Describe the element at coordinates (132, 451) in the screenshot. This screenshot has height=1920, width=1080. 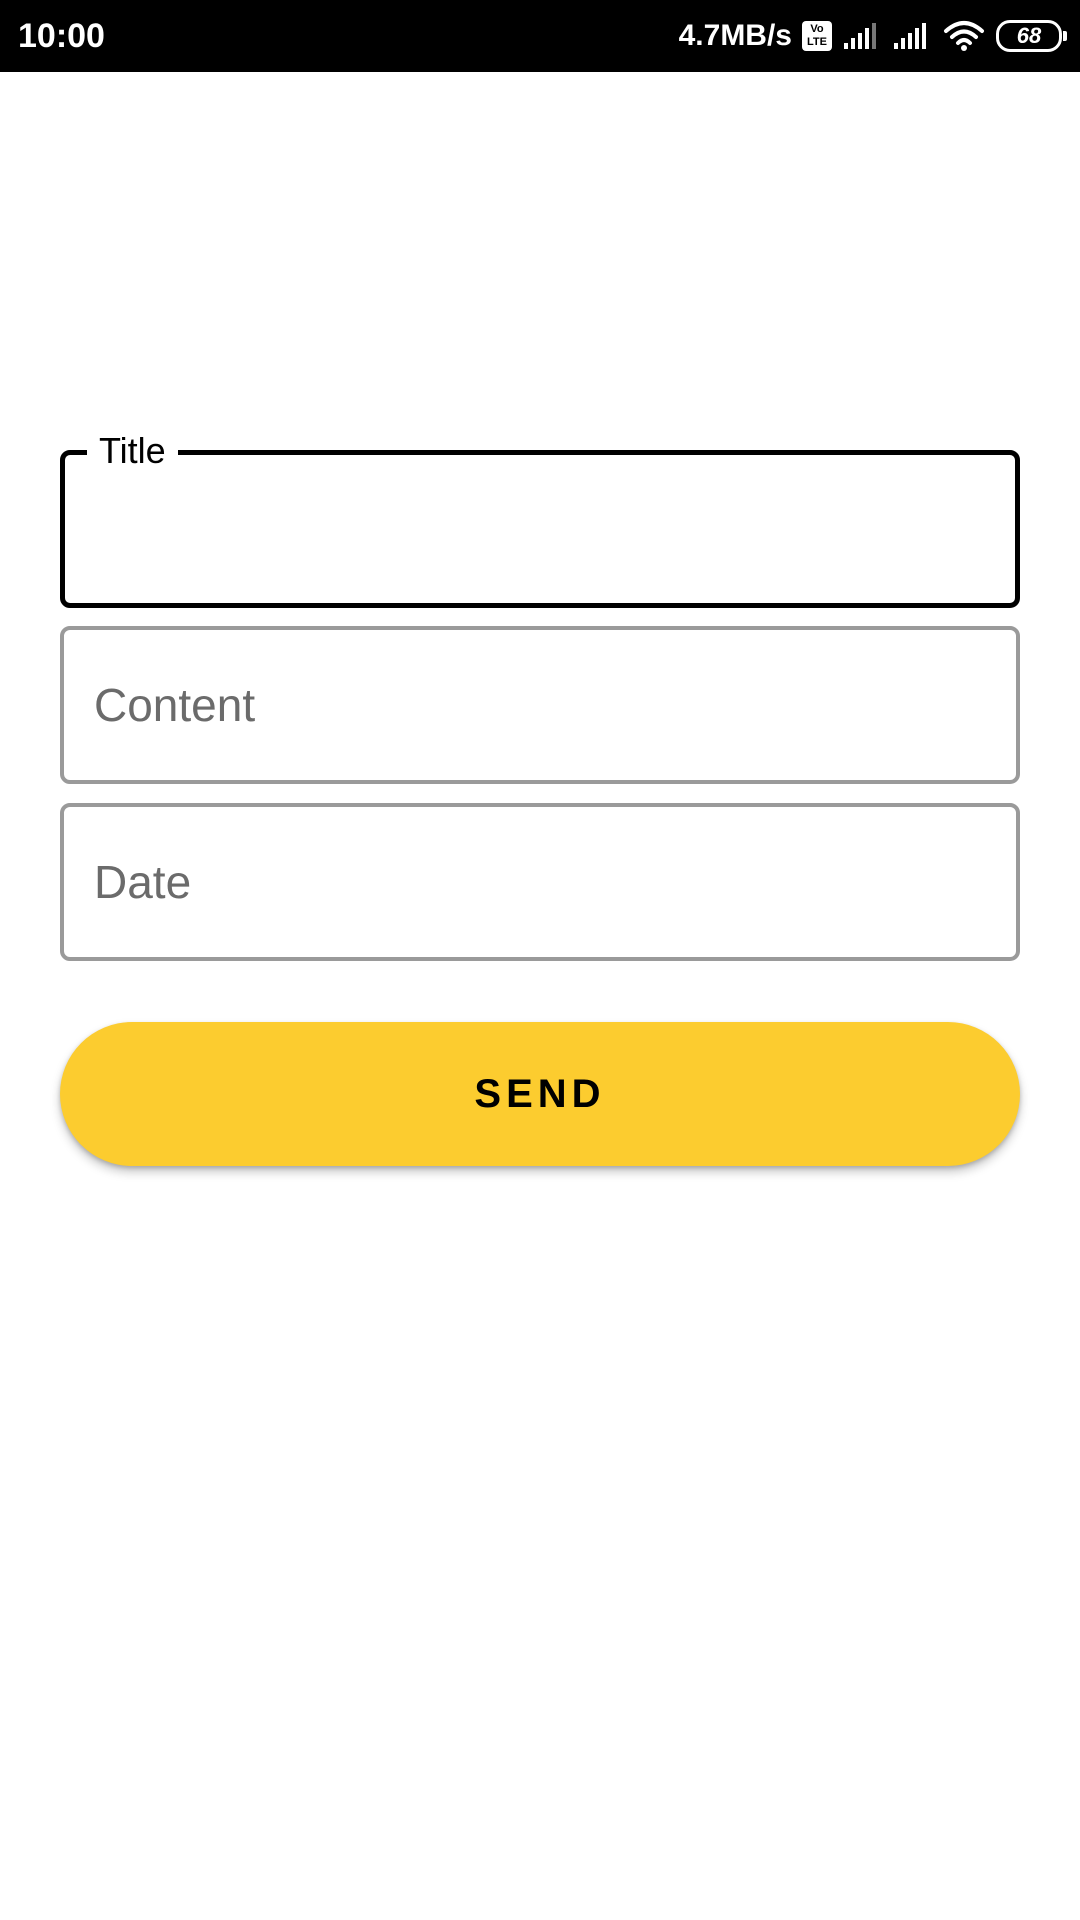
I see `title-field-label: Title` at that location.